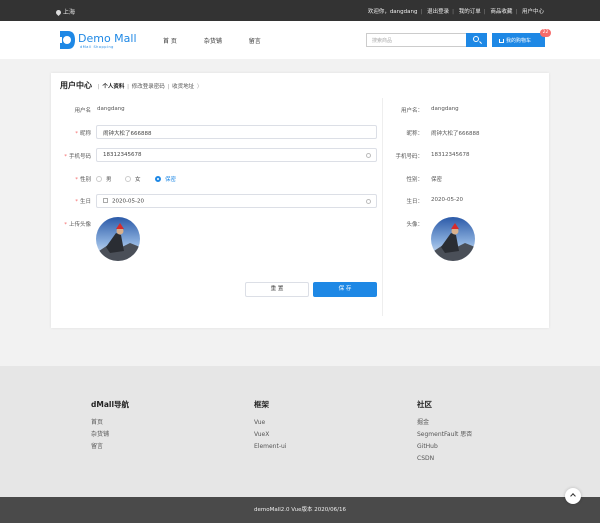 Image resolution: width=600 pixels, height=523 pixels. I want to click on reset-button: 重 置, so click(277, 289).